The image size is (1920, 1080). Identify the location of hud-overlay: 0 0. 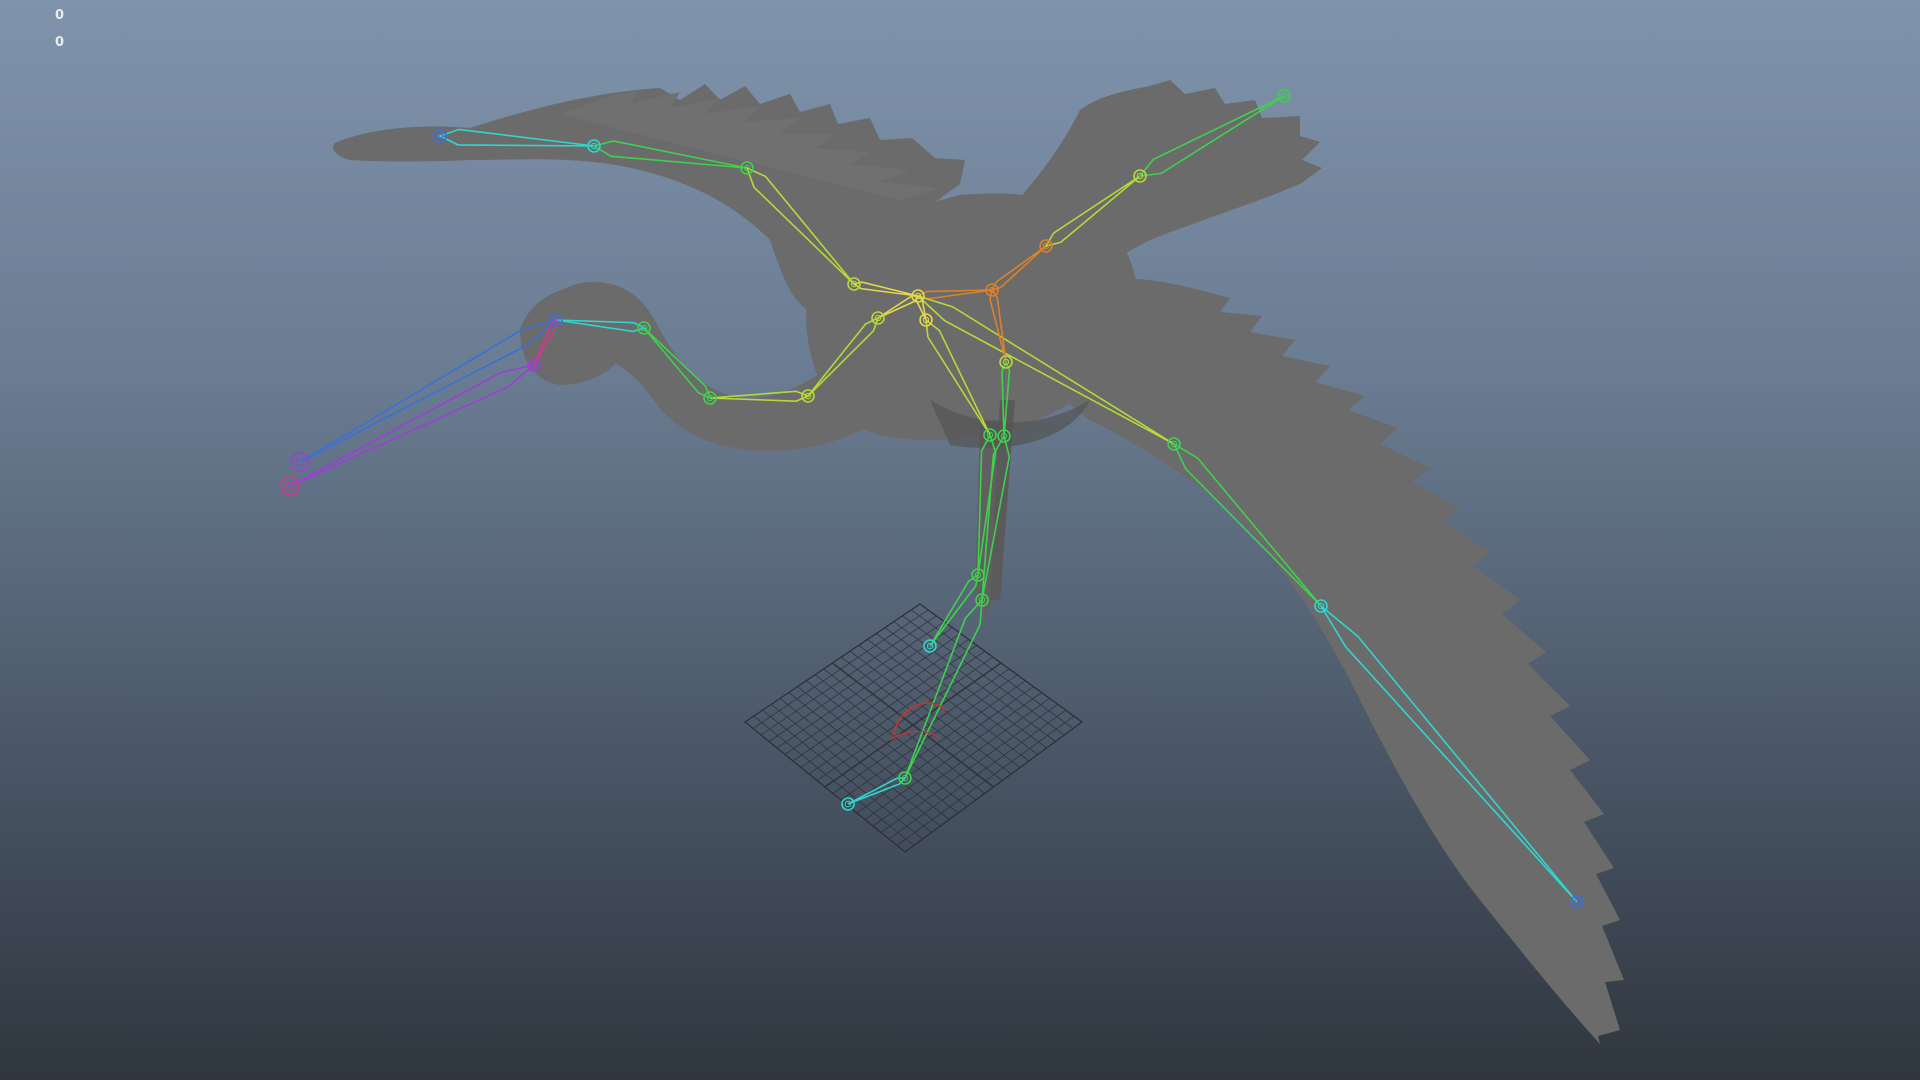
(60, 30).